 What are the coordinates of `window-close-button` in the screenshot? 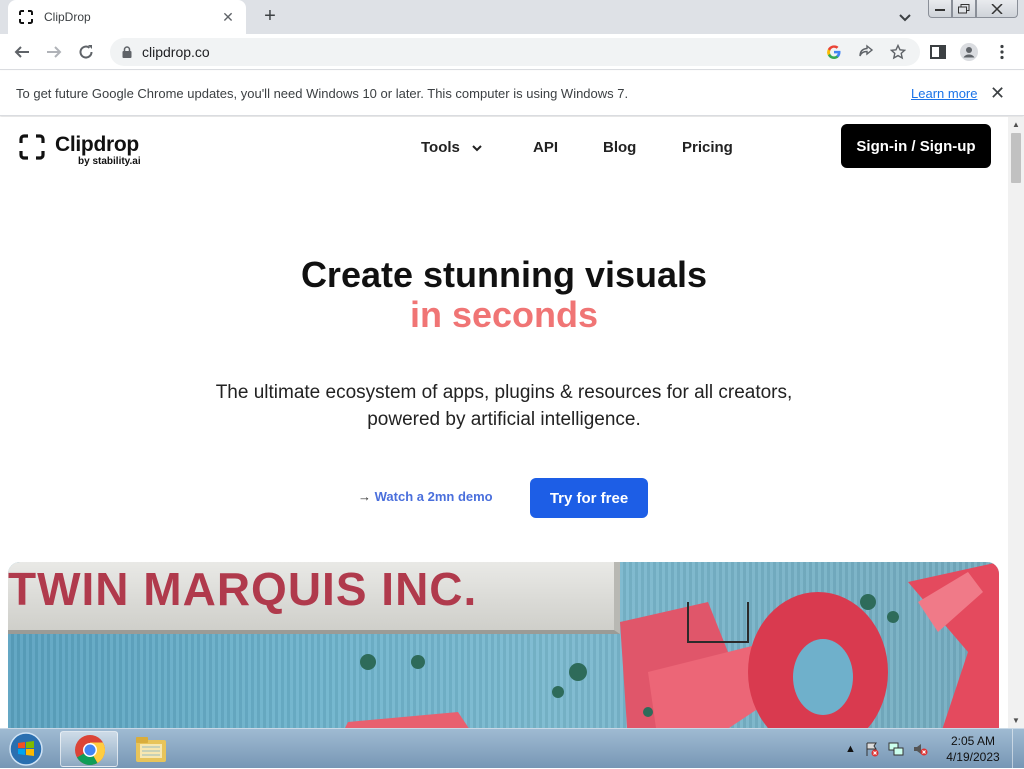 It's located at (997, 9).